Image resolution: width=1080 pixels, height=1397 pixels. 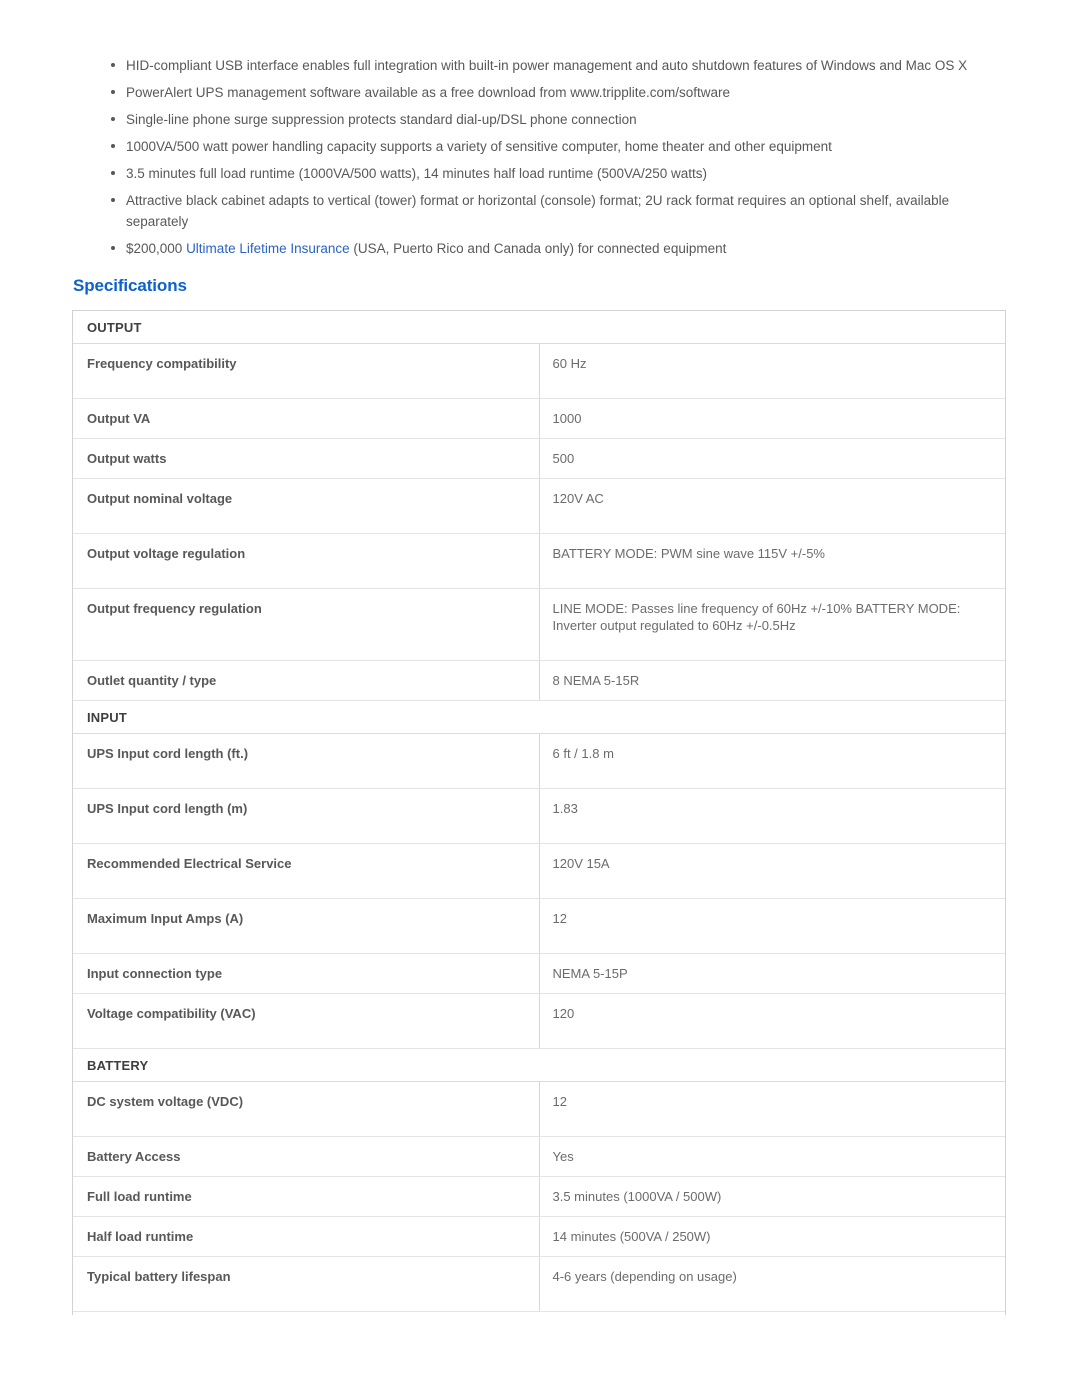 I want to click on page-title: Specifications, so click(x=130, y=285).